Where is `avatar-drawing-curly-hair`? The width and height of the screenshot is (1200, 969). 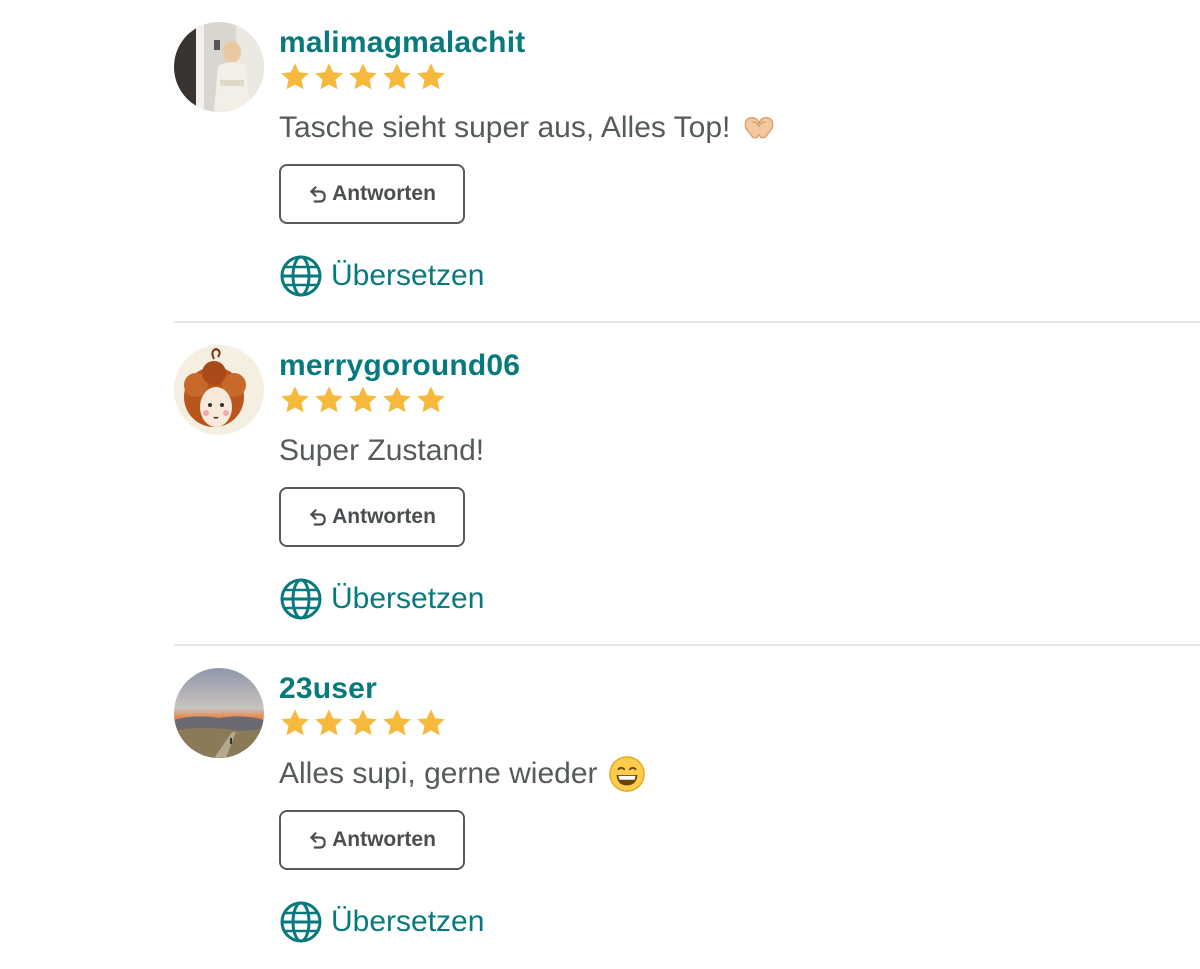 avatar-drawing-curly-hair is located at coordinates (219, 390).